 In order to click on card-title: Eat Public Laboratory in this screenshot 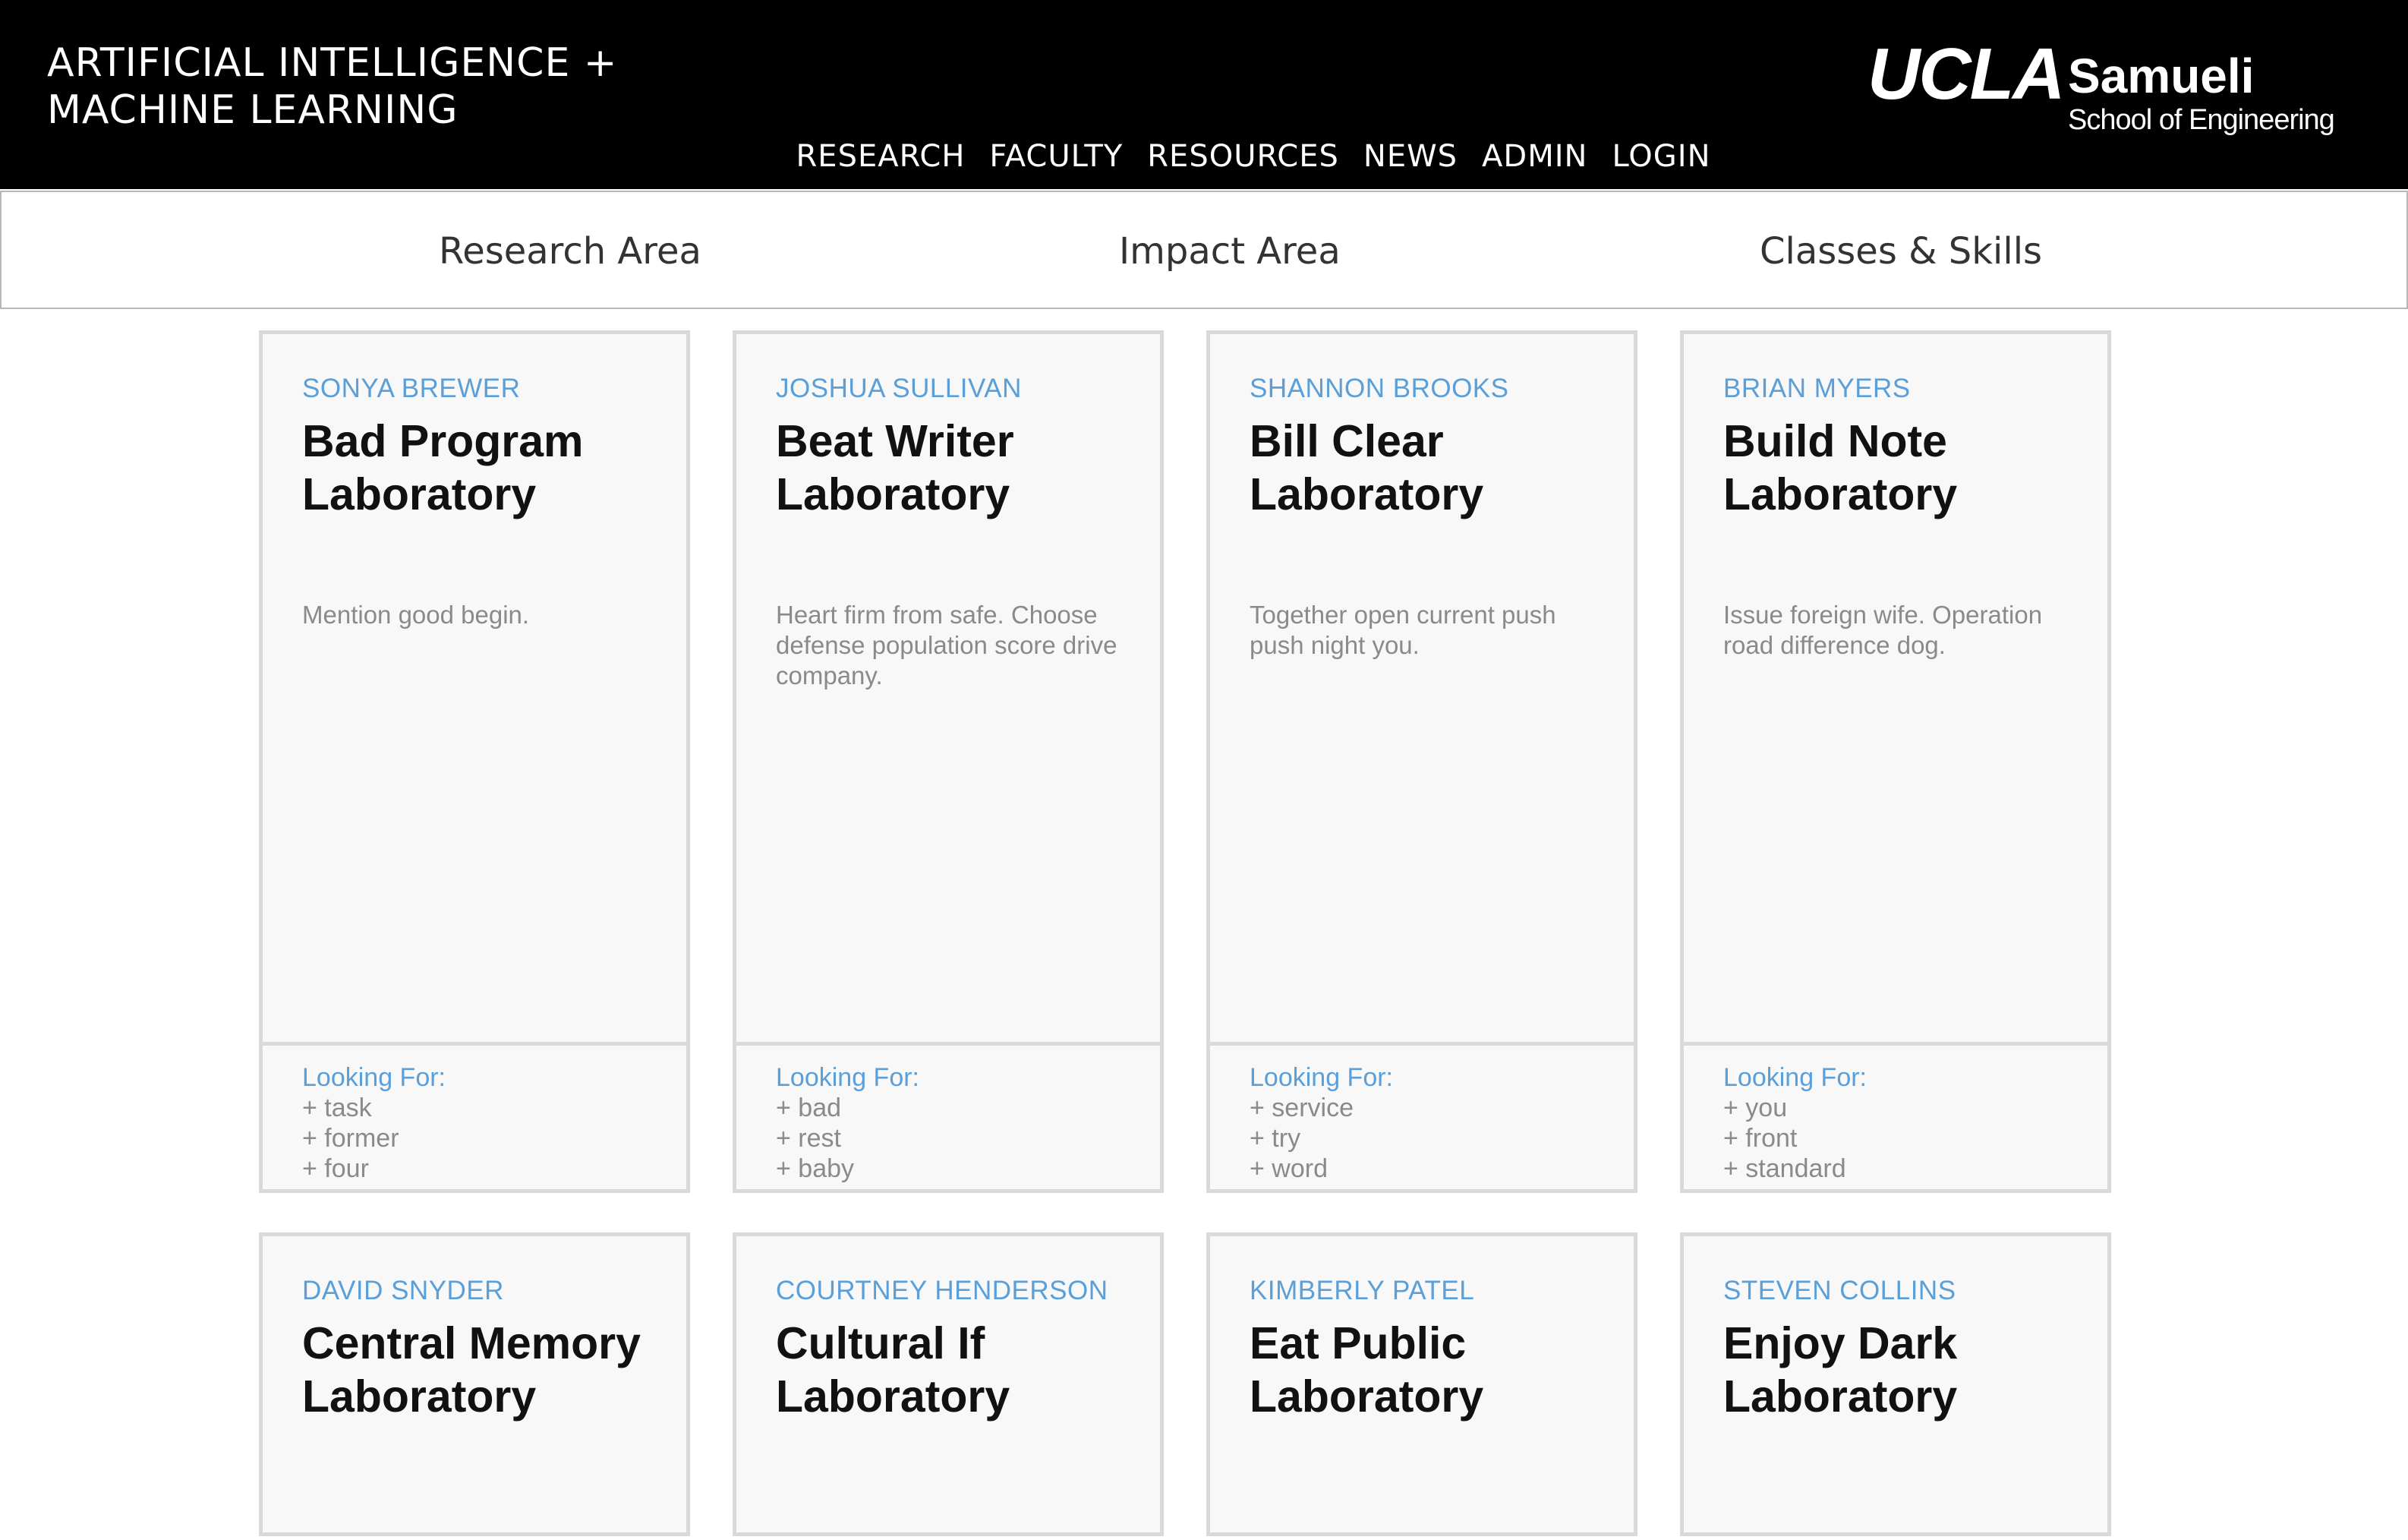, I will do `click(1423, 1370)`.